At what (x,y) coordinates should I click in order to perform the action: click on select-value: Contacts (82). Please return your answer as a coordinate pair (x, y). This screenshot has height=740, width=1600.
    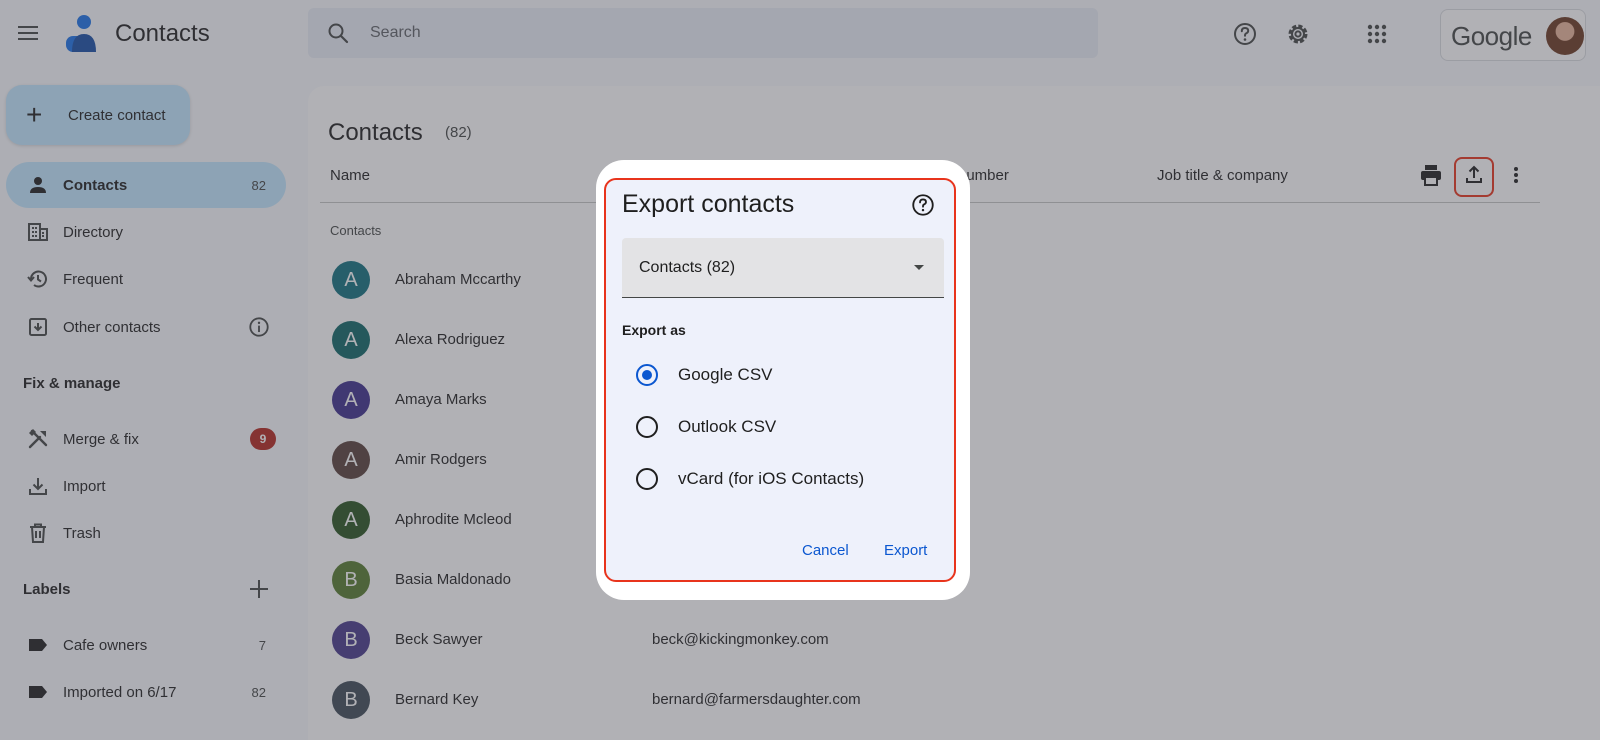
    Looking at the image, I should click on (687, 267).